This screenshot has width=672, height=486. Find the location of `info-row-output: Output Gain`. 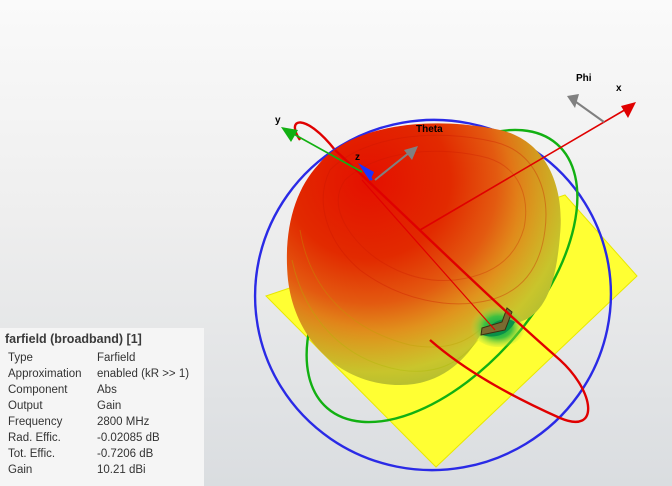

info-row-output: Output Gain is located at coordinates (104, 406).